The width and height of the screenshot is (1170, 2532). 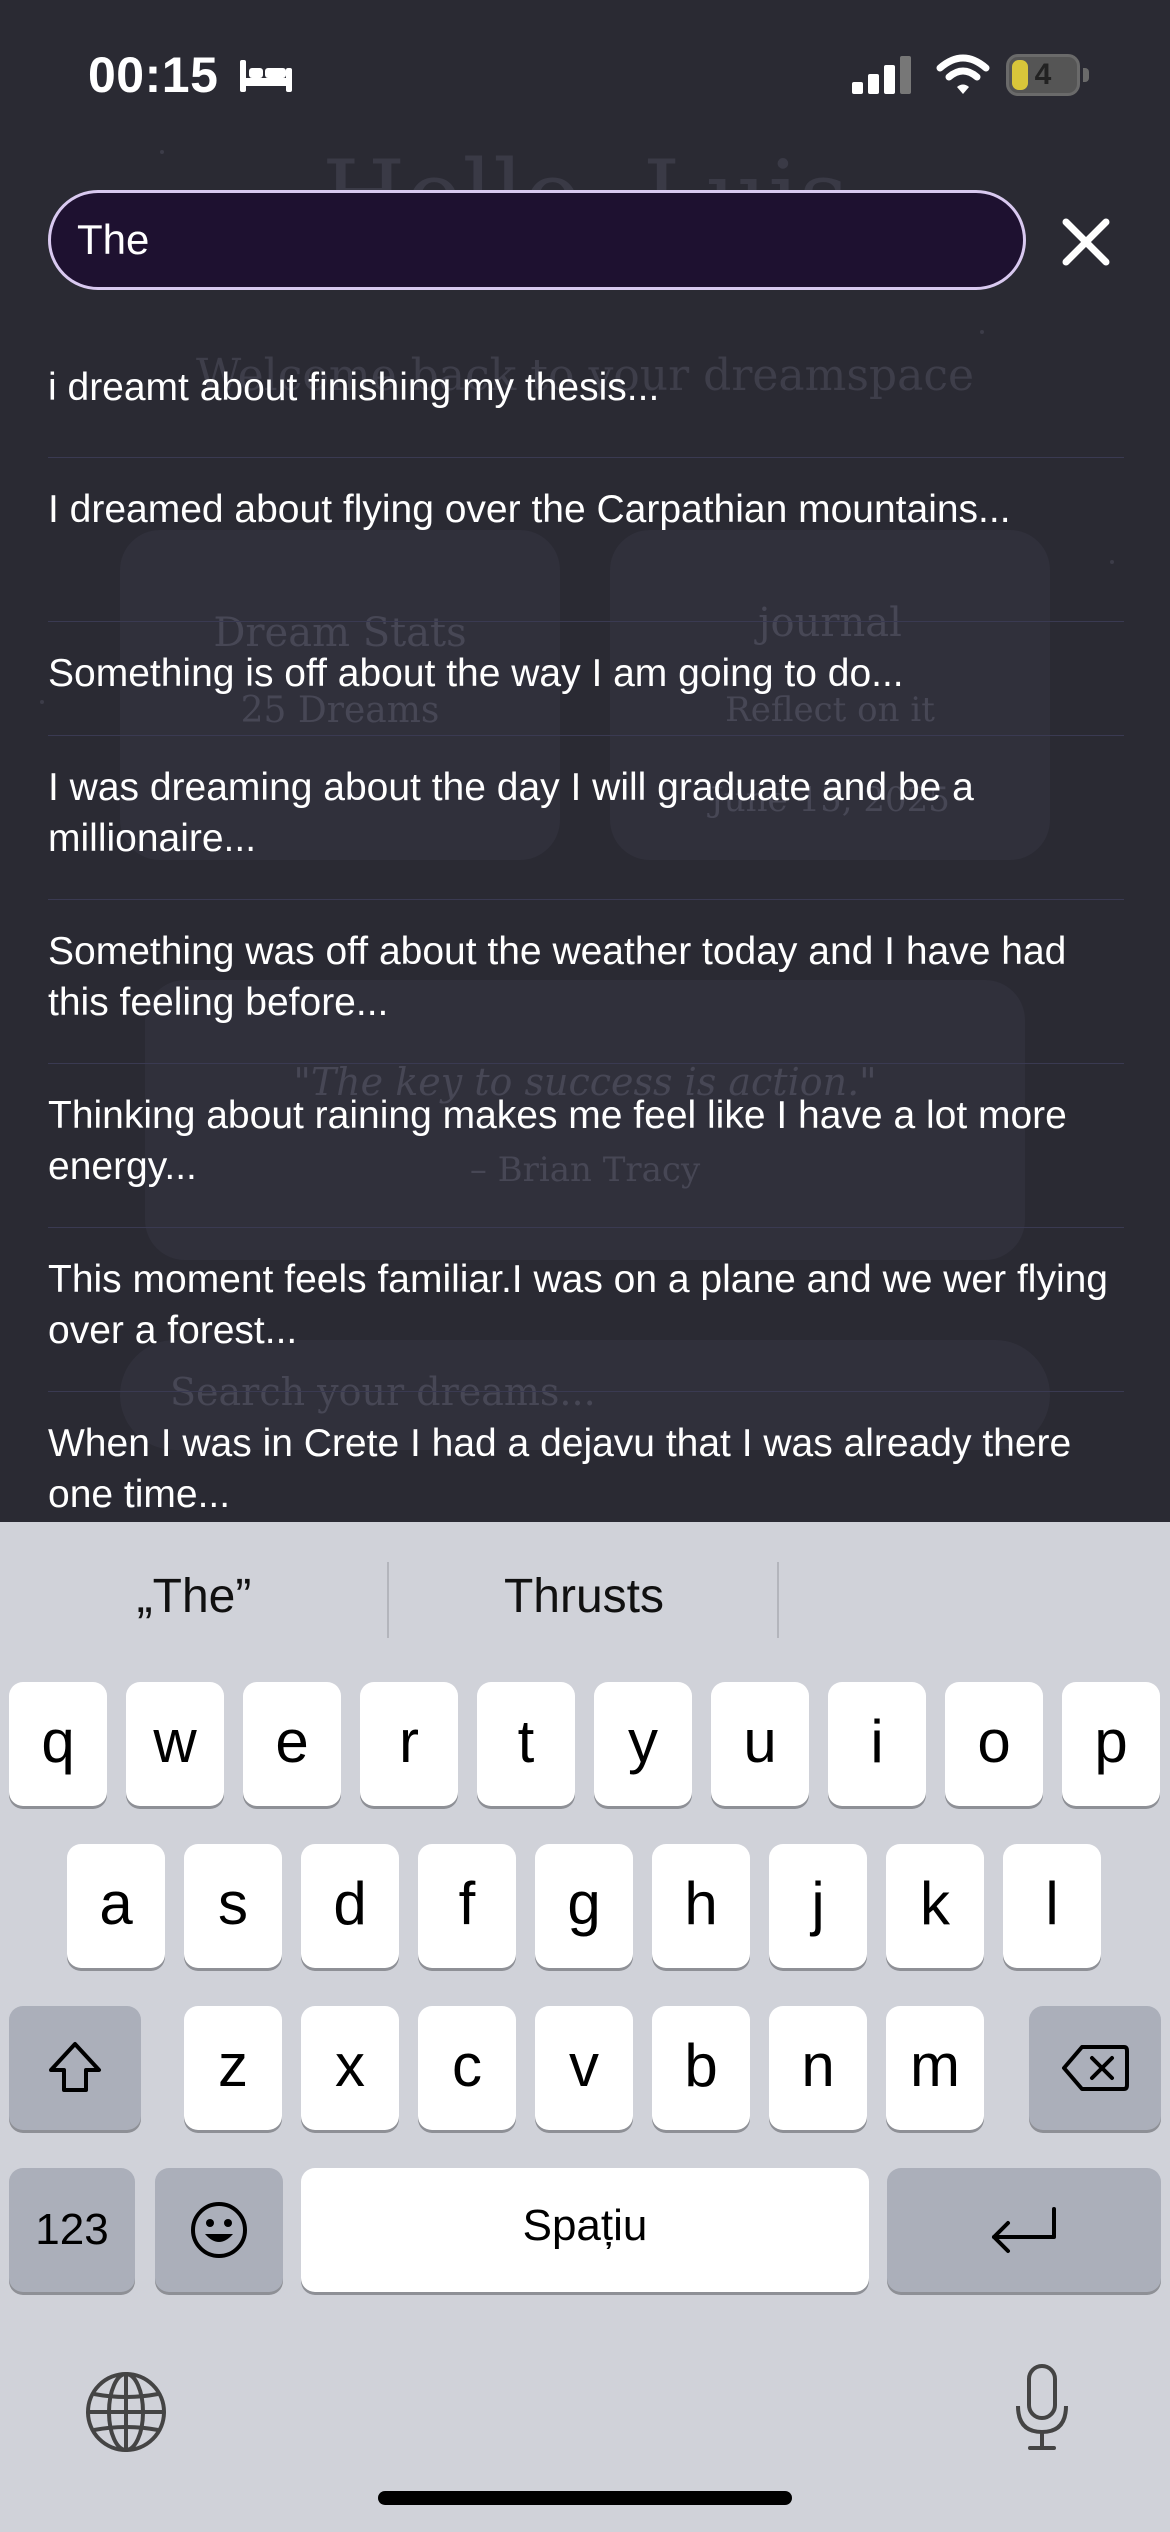 What do you see at coordinates (526, 1744) in the screenshot?
I see `key-t: t` at bounding box center [526, 1744].